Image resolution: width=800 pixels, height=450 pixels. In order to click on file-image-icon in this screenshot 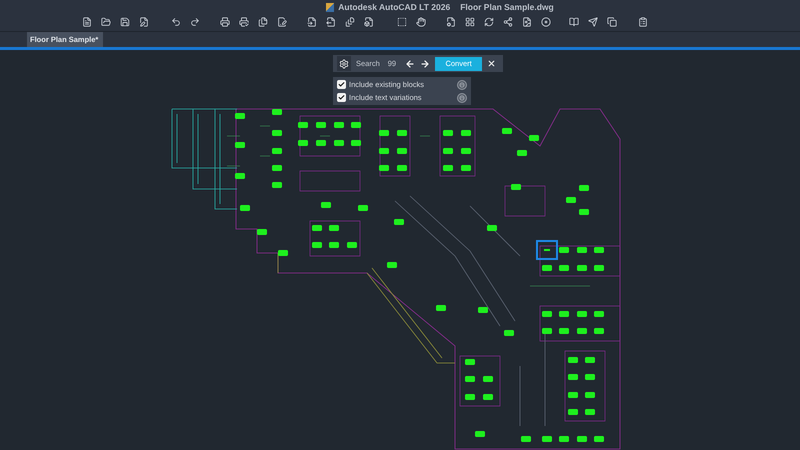, I will do `click(527, 22)`.